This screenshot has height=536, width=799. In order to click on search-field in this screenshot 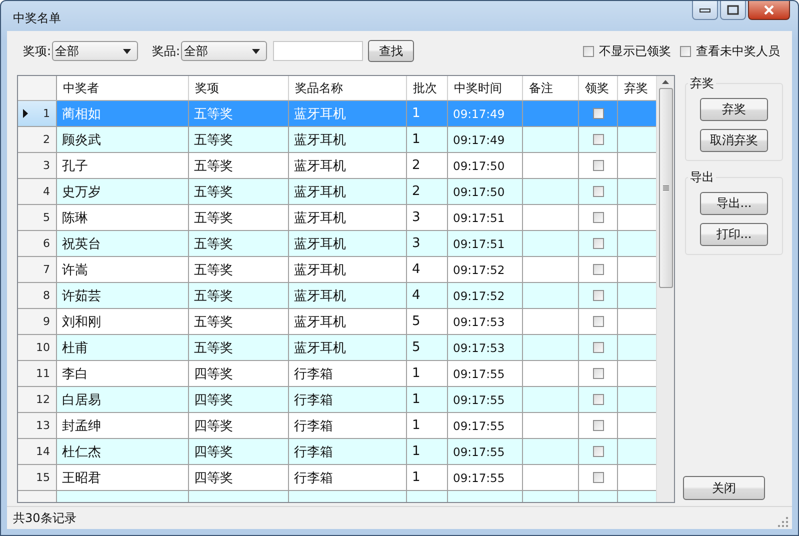, I will do `click(318, 51)`.